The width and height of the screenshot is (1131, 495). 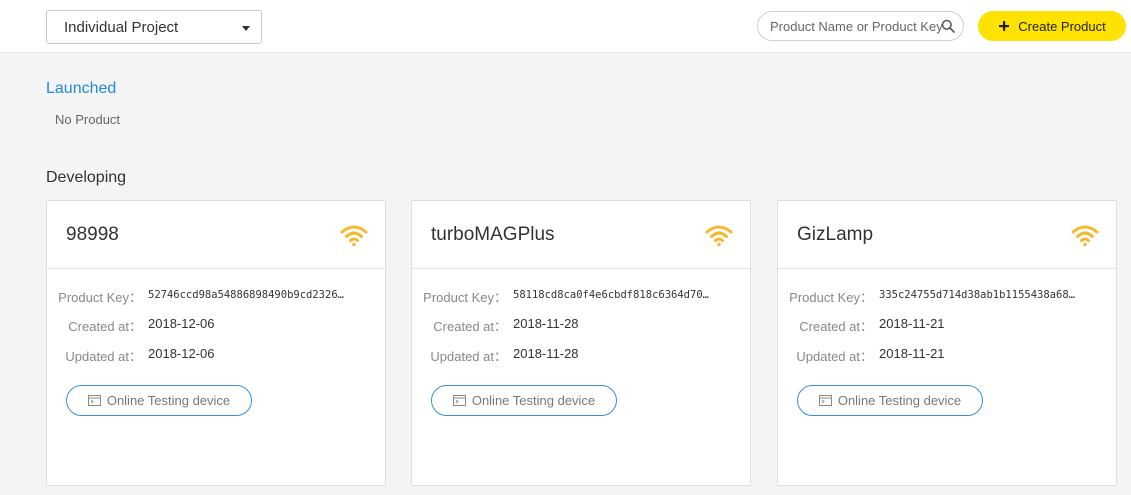 I want to click on updated-value: 2018-11-21, so click(x=912, y=353).